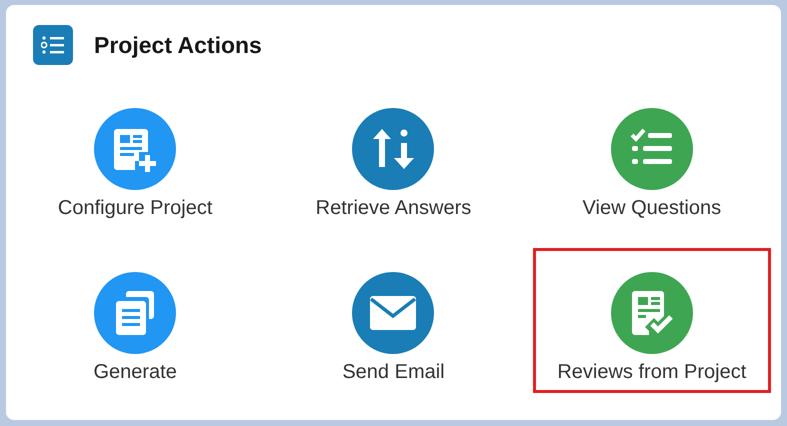 The width and height of the screenshot is (787, 426). Describe the element at coordinates (393, 156) in the screenshot. I see `action-button: Retrieve Answers` at that location.